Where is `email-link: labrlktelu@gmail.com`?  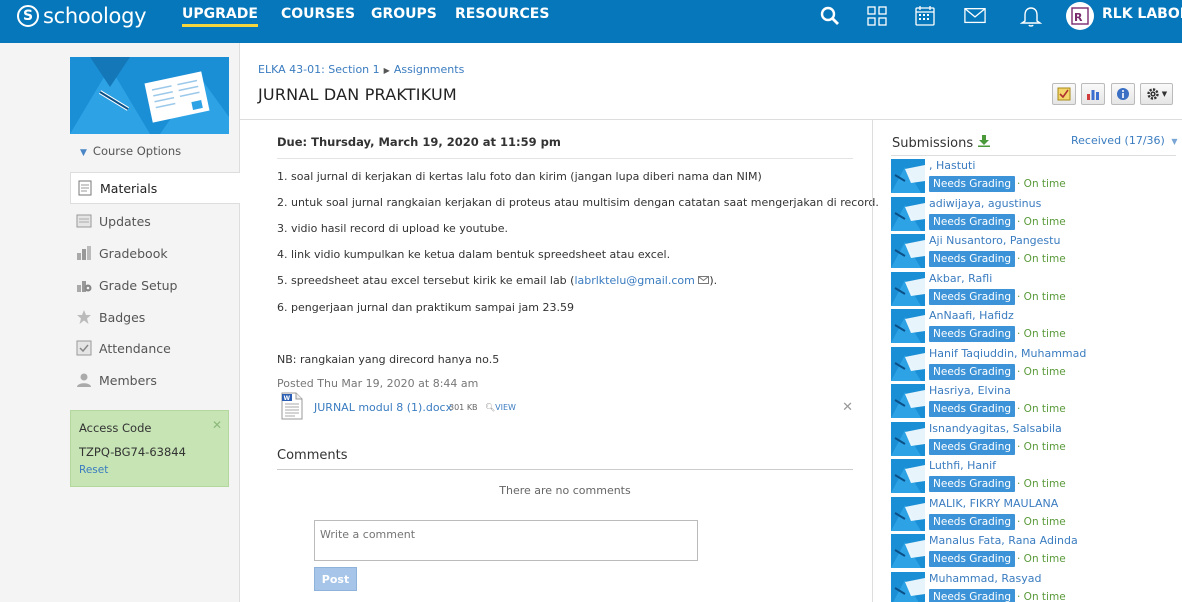
email-link: labrlktelu@gmail.com is located at coordinates (634, 280).